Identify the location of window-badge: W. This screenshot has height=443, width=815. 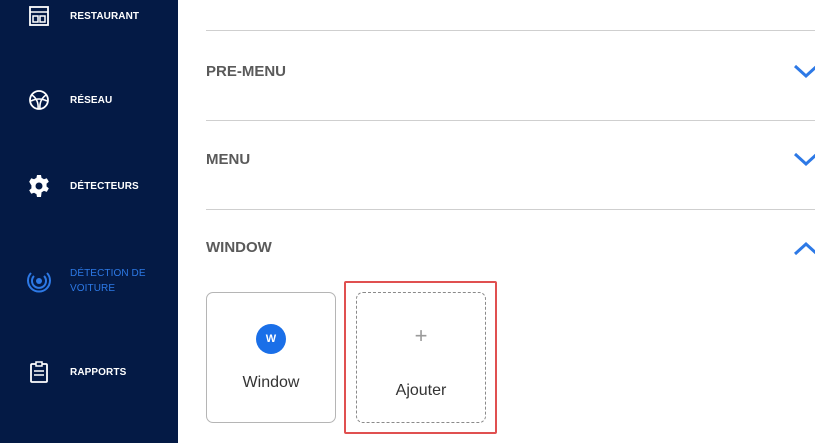
(271, 339).